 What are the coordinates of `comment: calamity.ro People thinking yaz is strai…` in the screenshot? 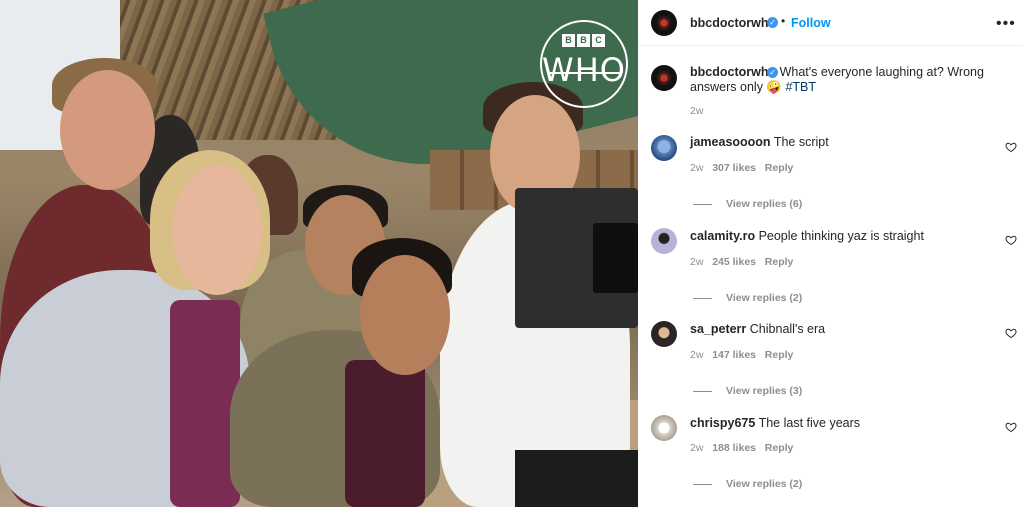 It's located at (807, 236).